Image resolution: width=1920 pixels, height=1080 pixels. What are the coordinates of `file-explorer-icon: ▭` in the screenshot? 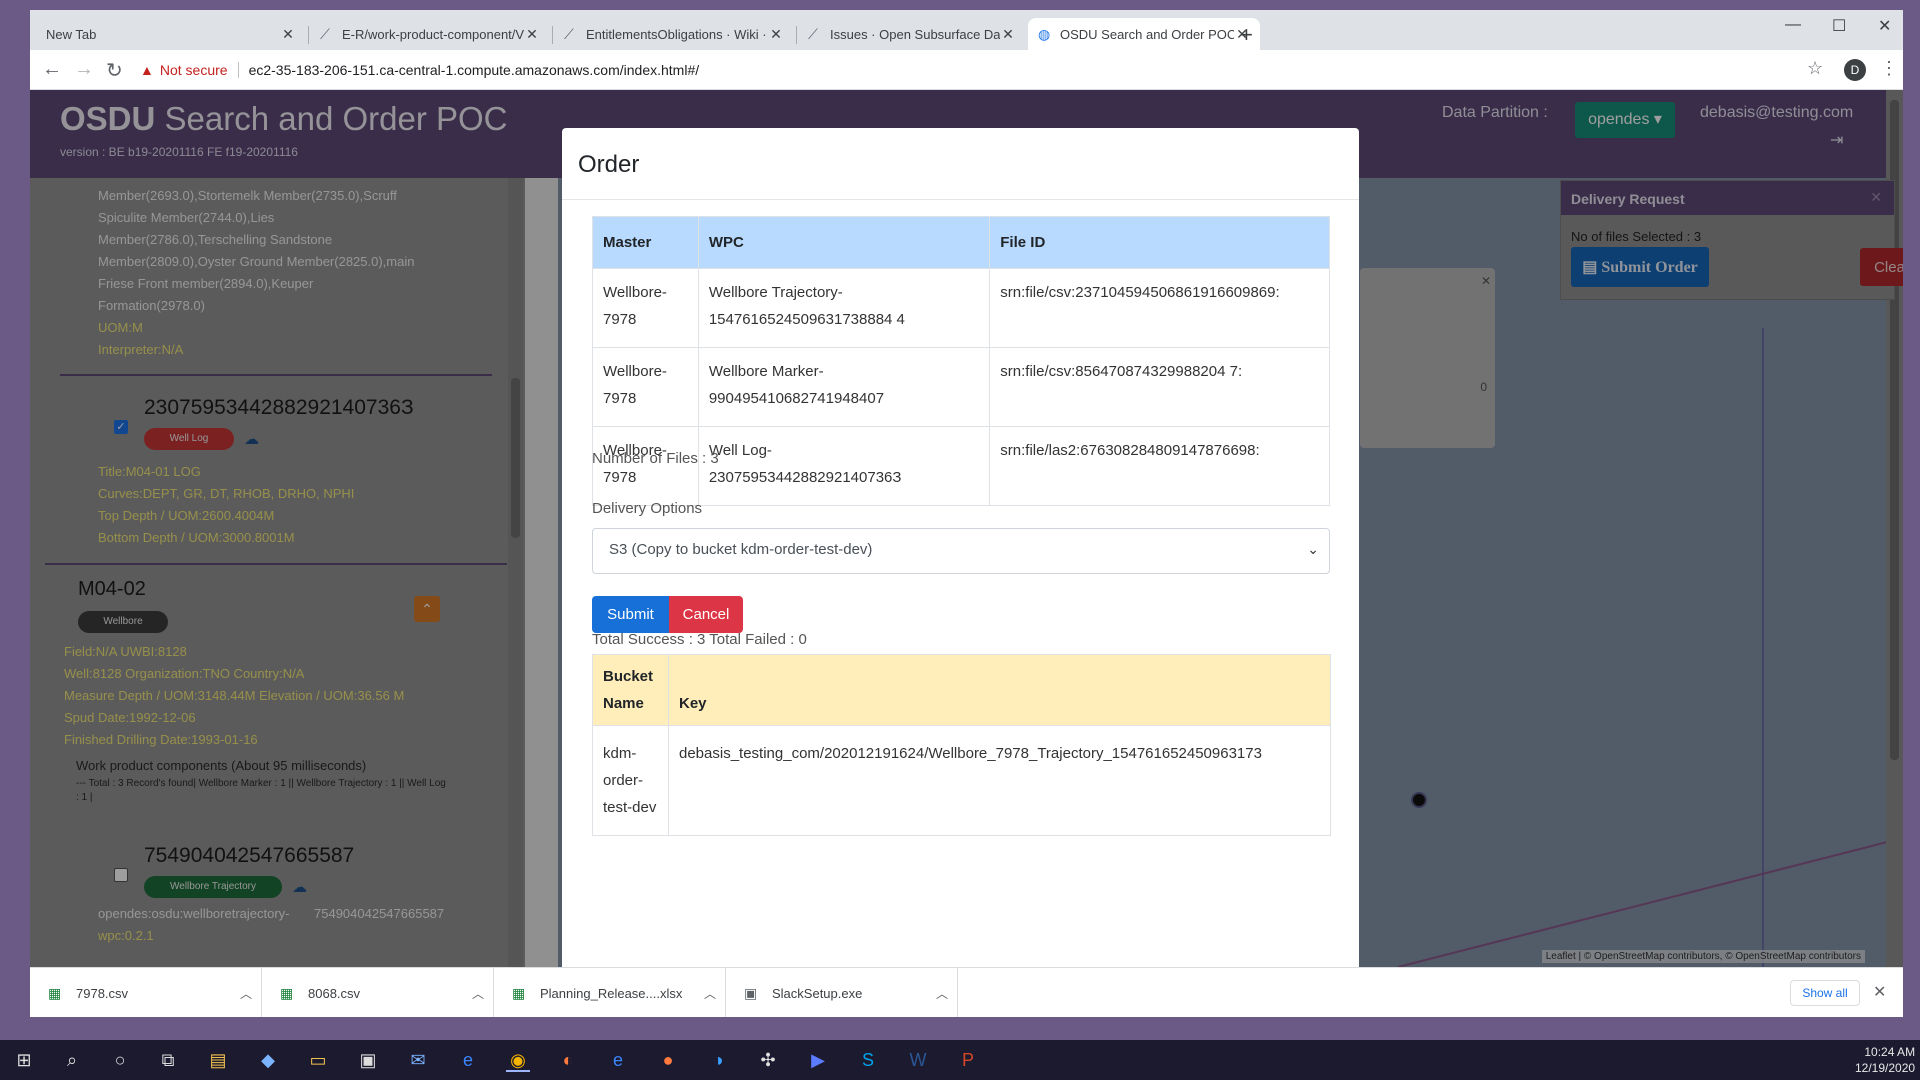 It's located at (318, 1060).